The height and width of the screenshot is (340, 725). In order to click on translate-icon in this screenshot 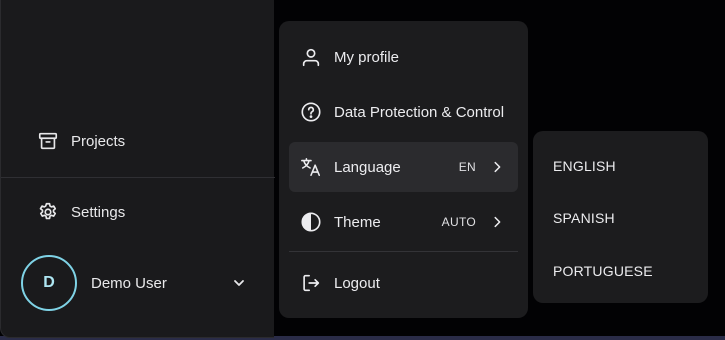, I will do `click(311, 167)`.